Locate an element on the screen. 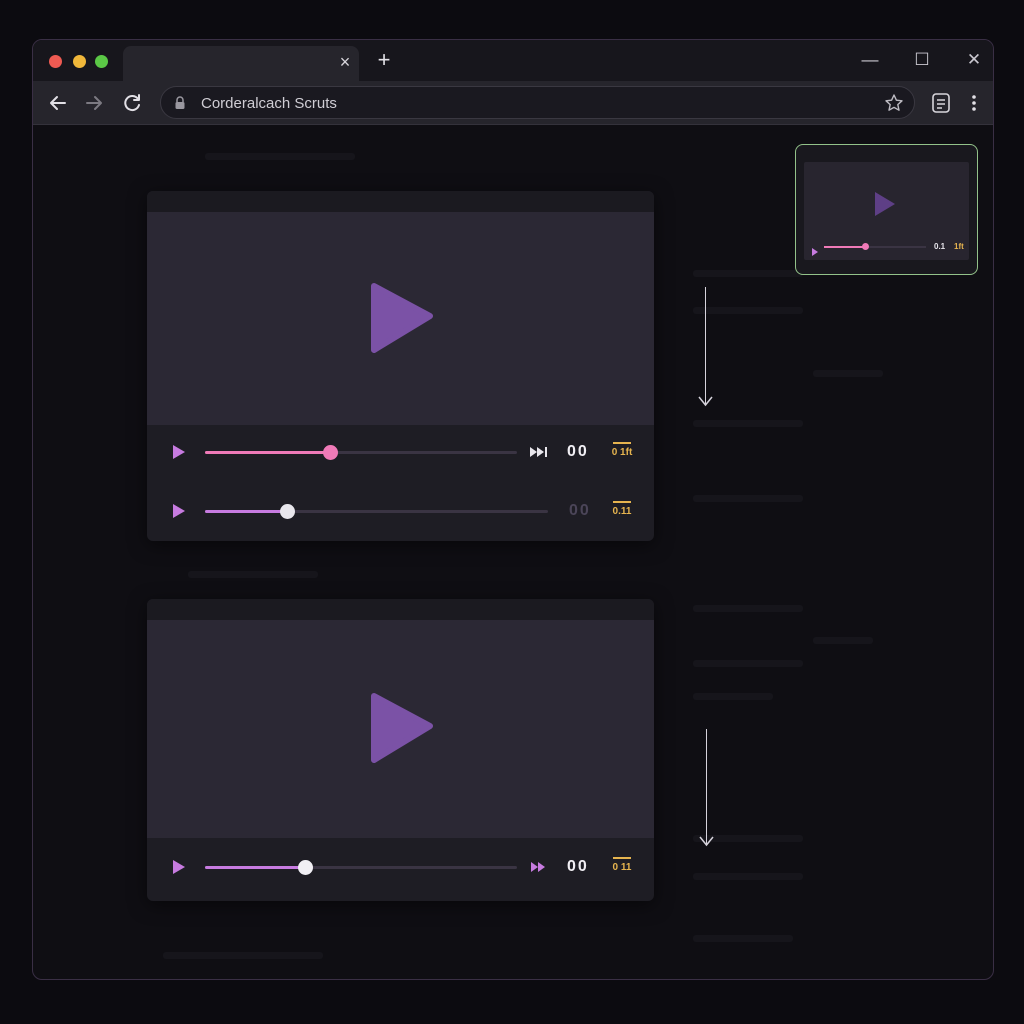 The image size is (1024, 1024). minimize-window-dot is located at coordinates (79, 61).